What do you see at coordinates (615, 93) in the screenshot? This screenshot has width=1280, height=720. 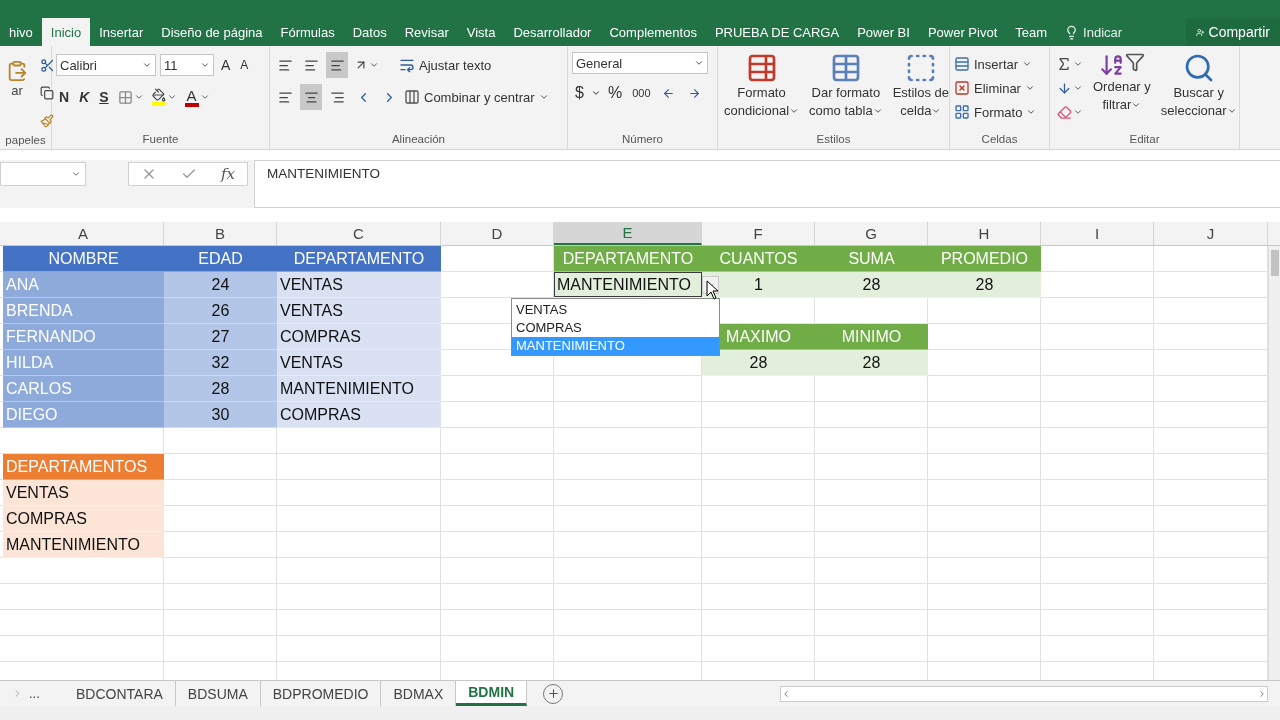 I see `percent-button: %` at bounding box center [615, 93].